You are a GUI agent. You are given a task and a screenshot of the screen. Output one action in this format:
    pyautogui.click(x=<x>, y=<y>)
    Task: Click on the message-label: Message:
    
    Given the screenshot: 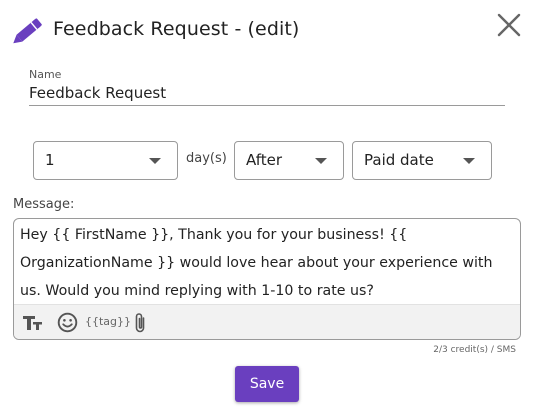 What is the action you would take?
    pyautogui.click(x=44, y=204)
    